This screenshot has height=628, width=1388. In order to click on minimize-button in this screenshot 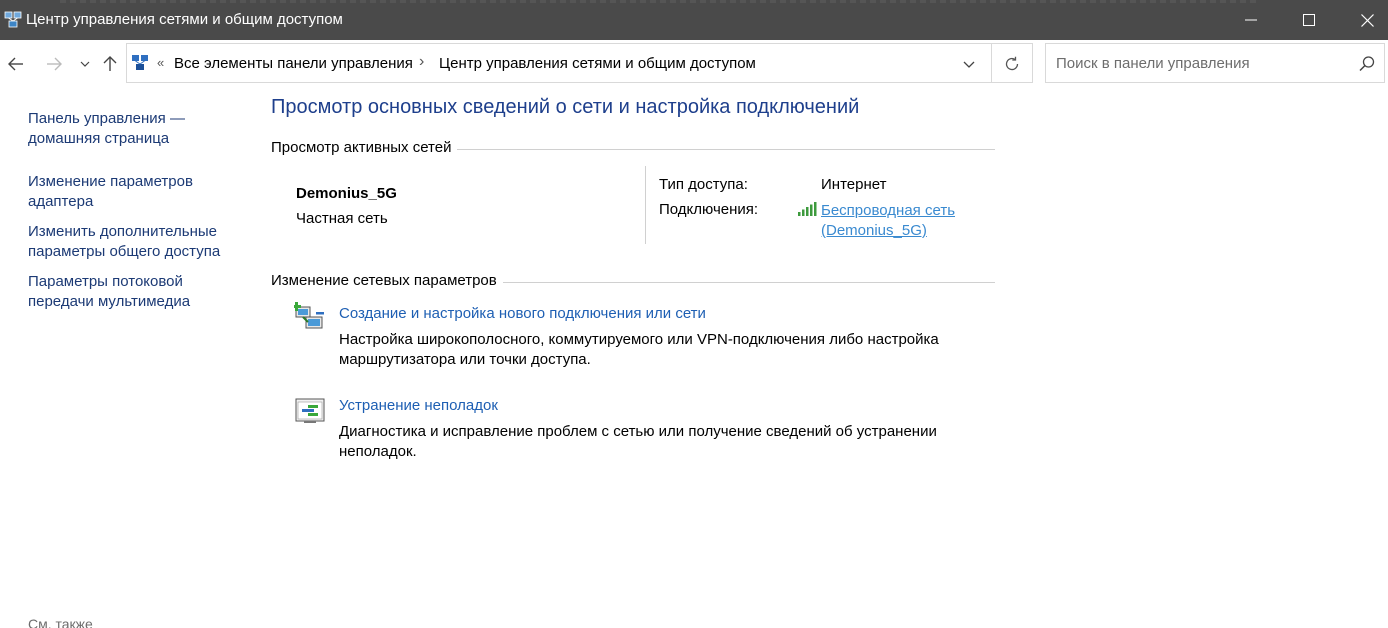, I will do `click(1251, 20)`.